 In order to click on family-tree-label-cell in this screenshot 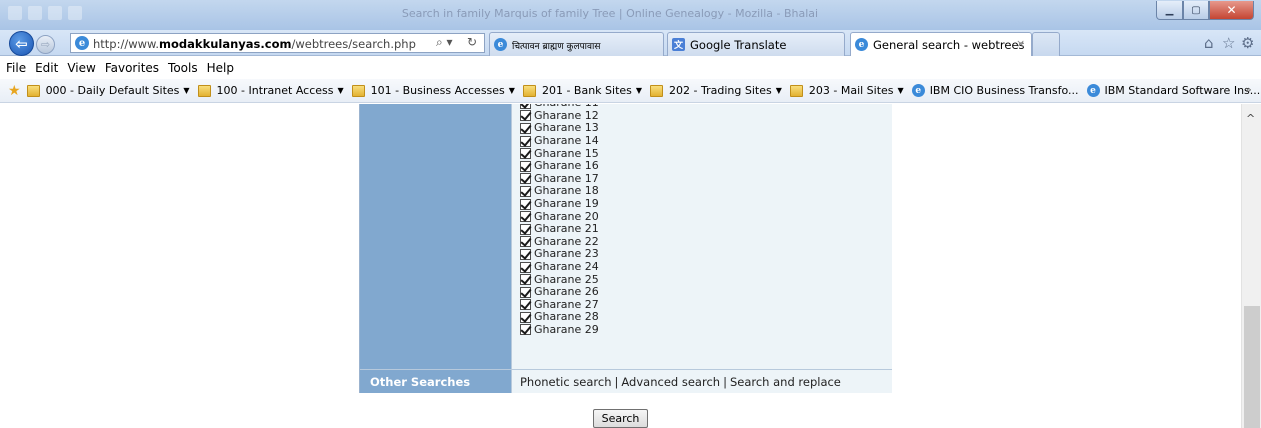, I will do `click(435, 236)`.